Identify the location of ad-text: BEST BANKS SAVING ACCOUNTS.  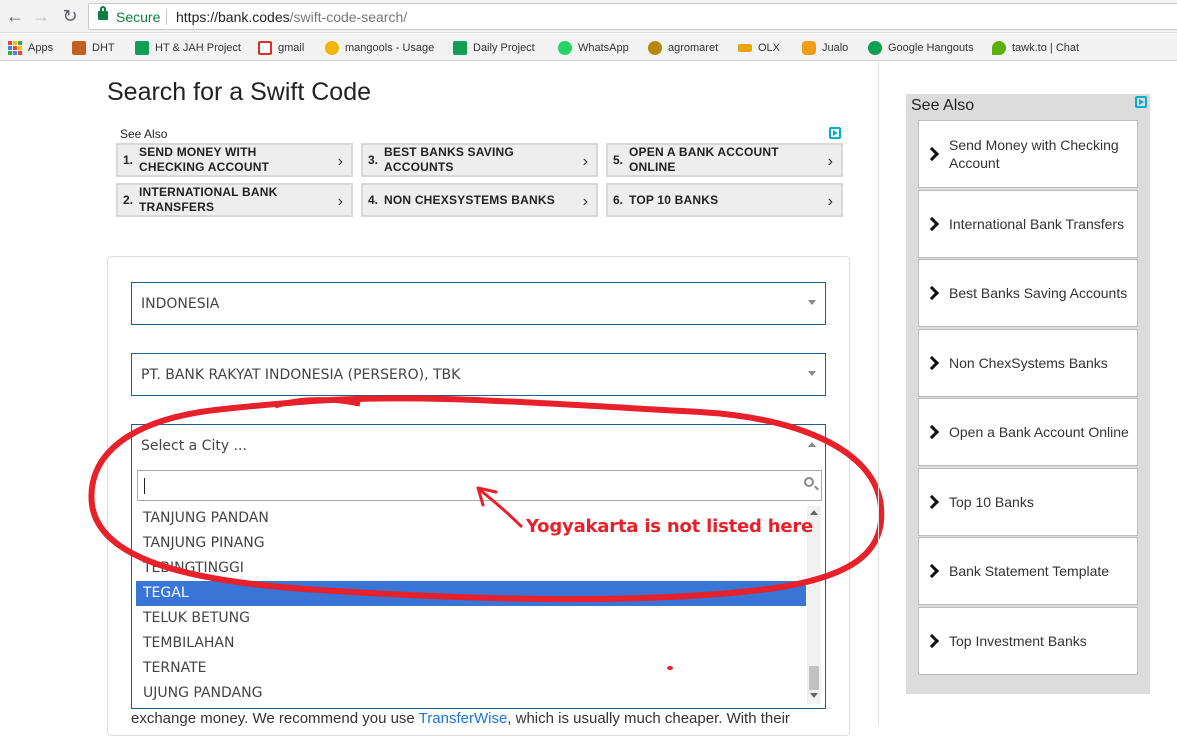
(449, 159).